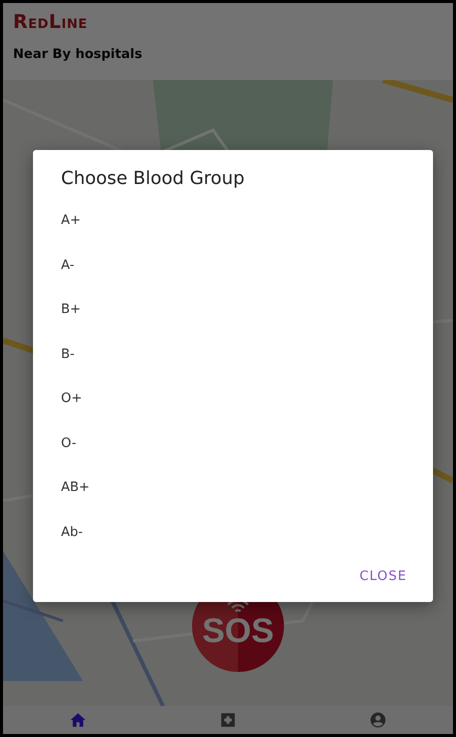  What do you see at coordinates (233, 310) in the screenshot?
I see `blood-group-option: B+` at bounding box center [233, 310].